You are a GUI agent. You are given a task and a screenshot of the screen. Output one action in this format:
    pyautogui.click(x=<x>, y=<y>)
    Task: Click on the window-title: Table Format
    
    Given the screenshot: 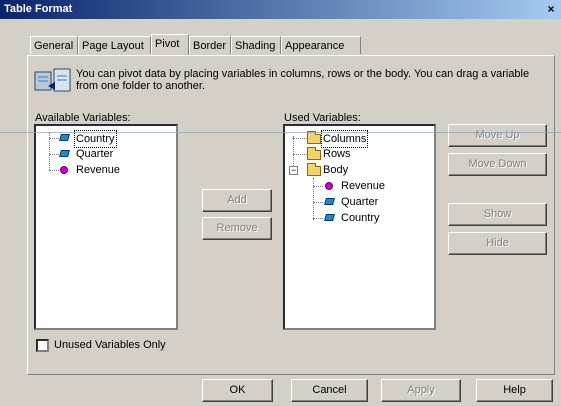 What is the action you would take?
    pyautogui.click(x=38, y=9)
    